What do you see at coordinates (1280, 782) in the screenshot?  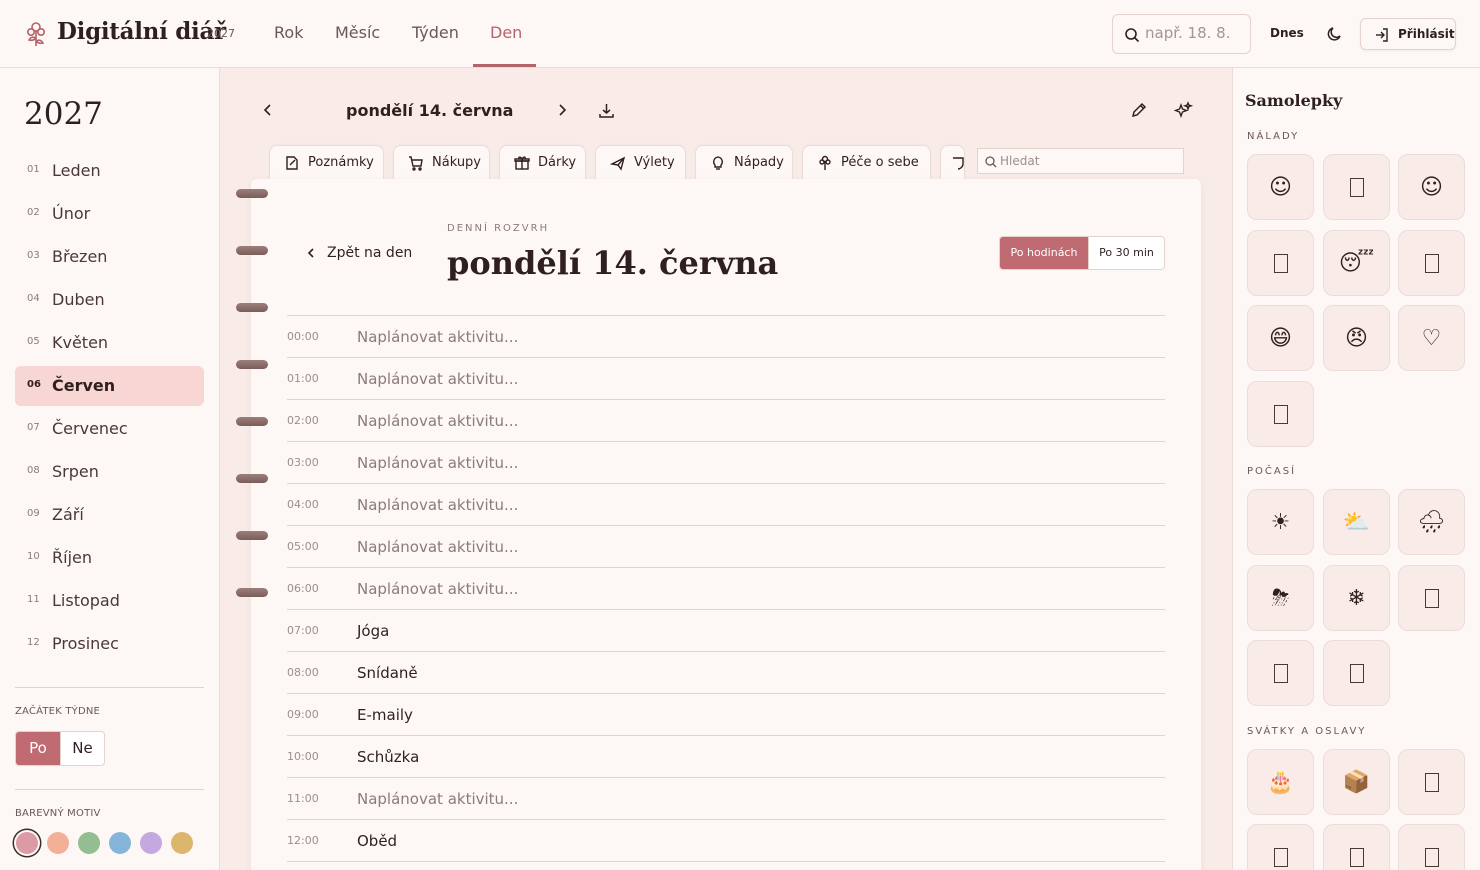 I see `sticker-cake: 🎂` at bounding box center [1280, 782].